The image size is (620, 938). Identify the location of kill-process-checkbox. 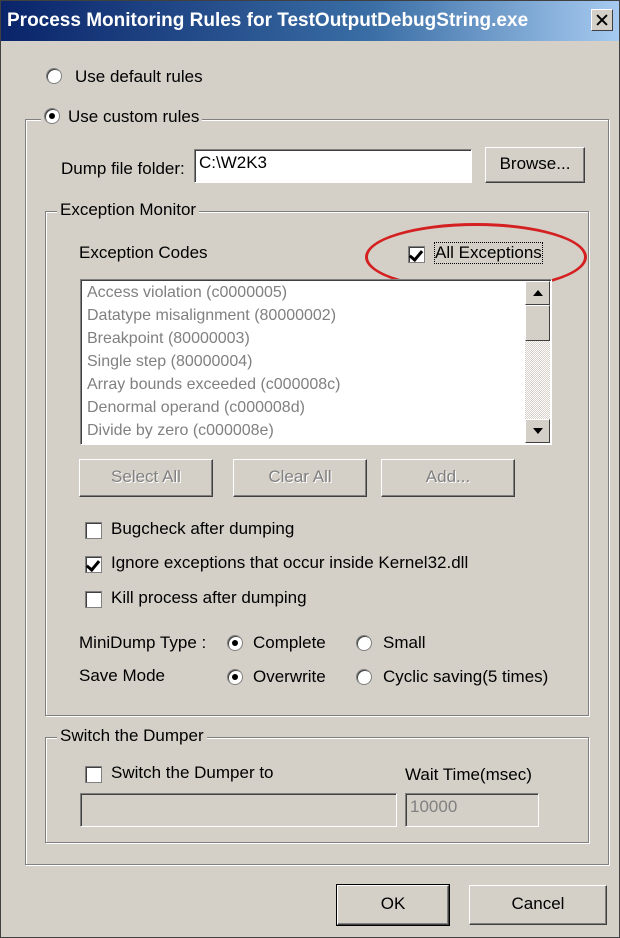
(93, 599).